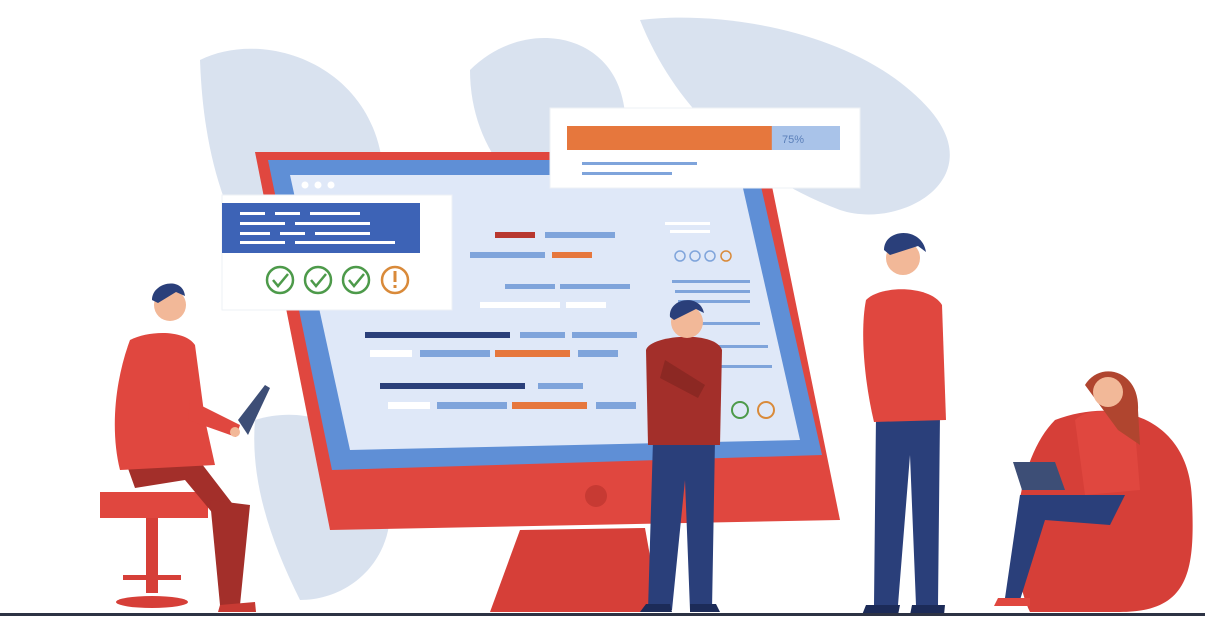 The height and width of the screenshot is (620, 1205). What do you see at coordinates (575, 570) in the screenshot?
I see `monitor-stand` at bounding box center [575, 570].